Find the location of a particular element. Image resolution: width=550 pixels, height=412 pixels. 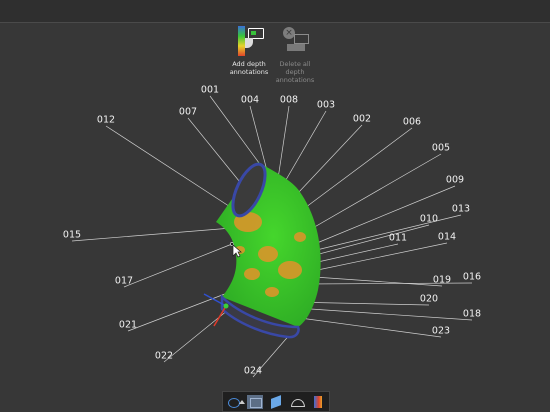

plane-icon is located at coordinates (276, 401).